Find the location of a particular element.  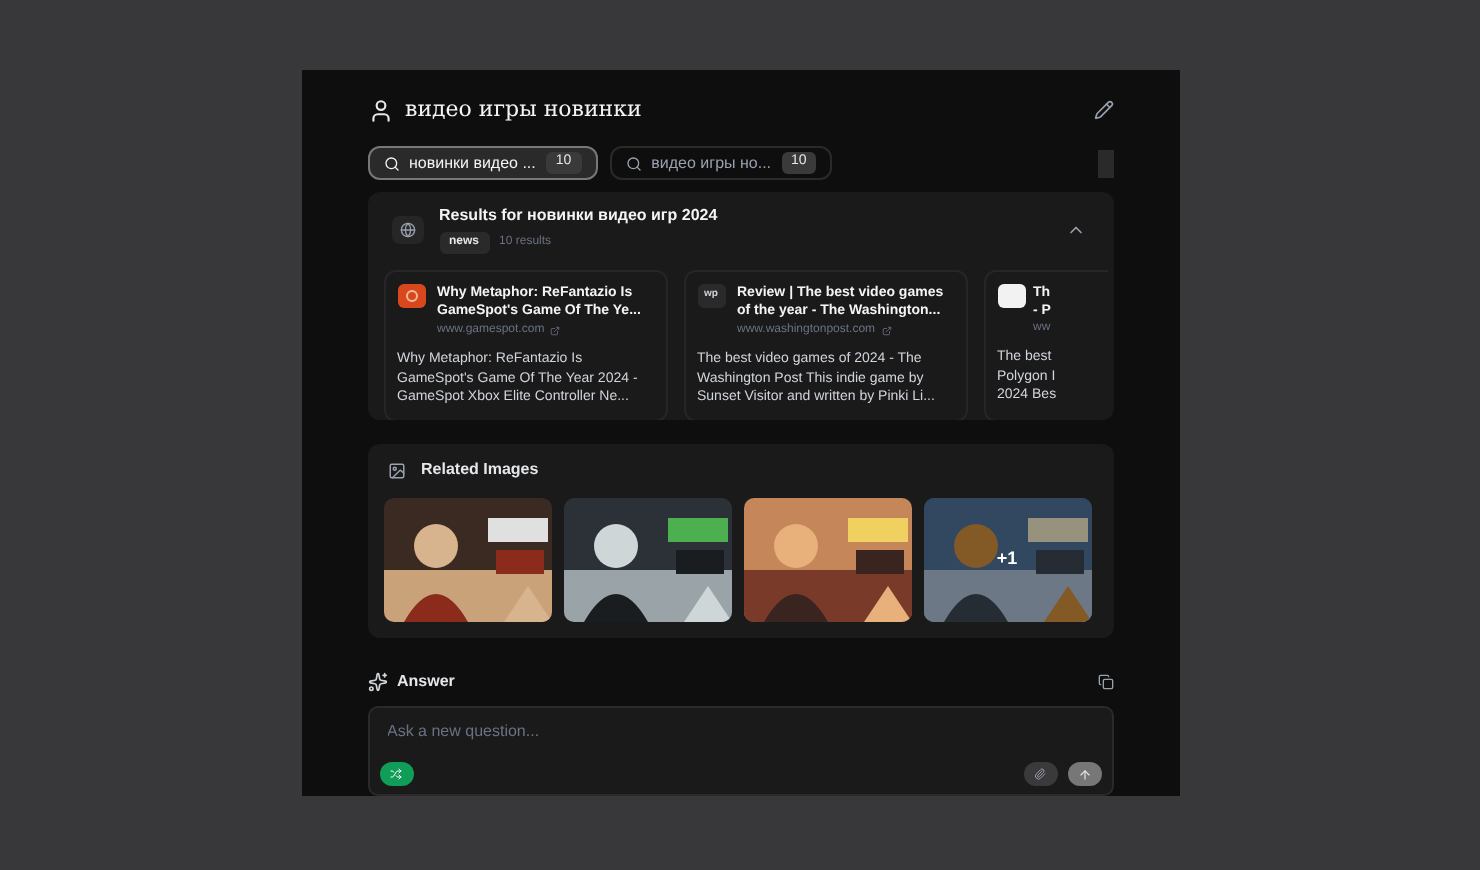

attach-button is located at coordinates (1040, 774).